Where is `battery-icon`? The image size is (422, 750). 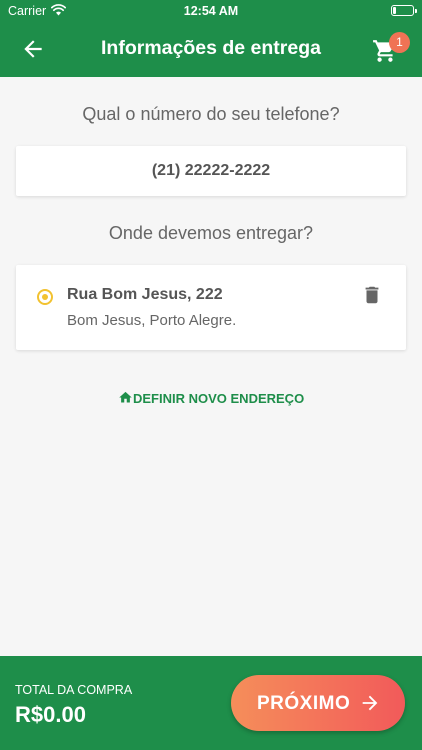
battery-icon is located at coordinates (404, 10).